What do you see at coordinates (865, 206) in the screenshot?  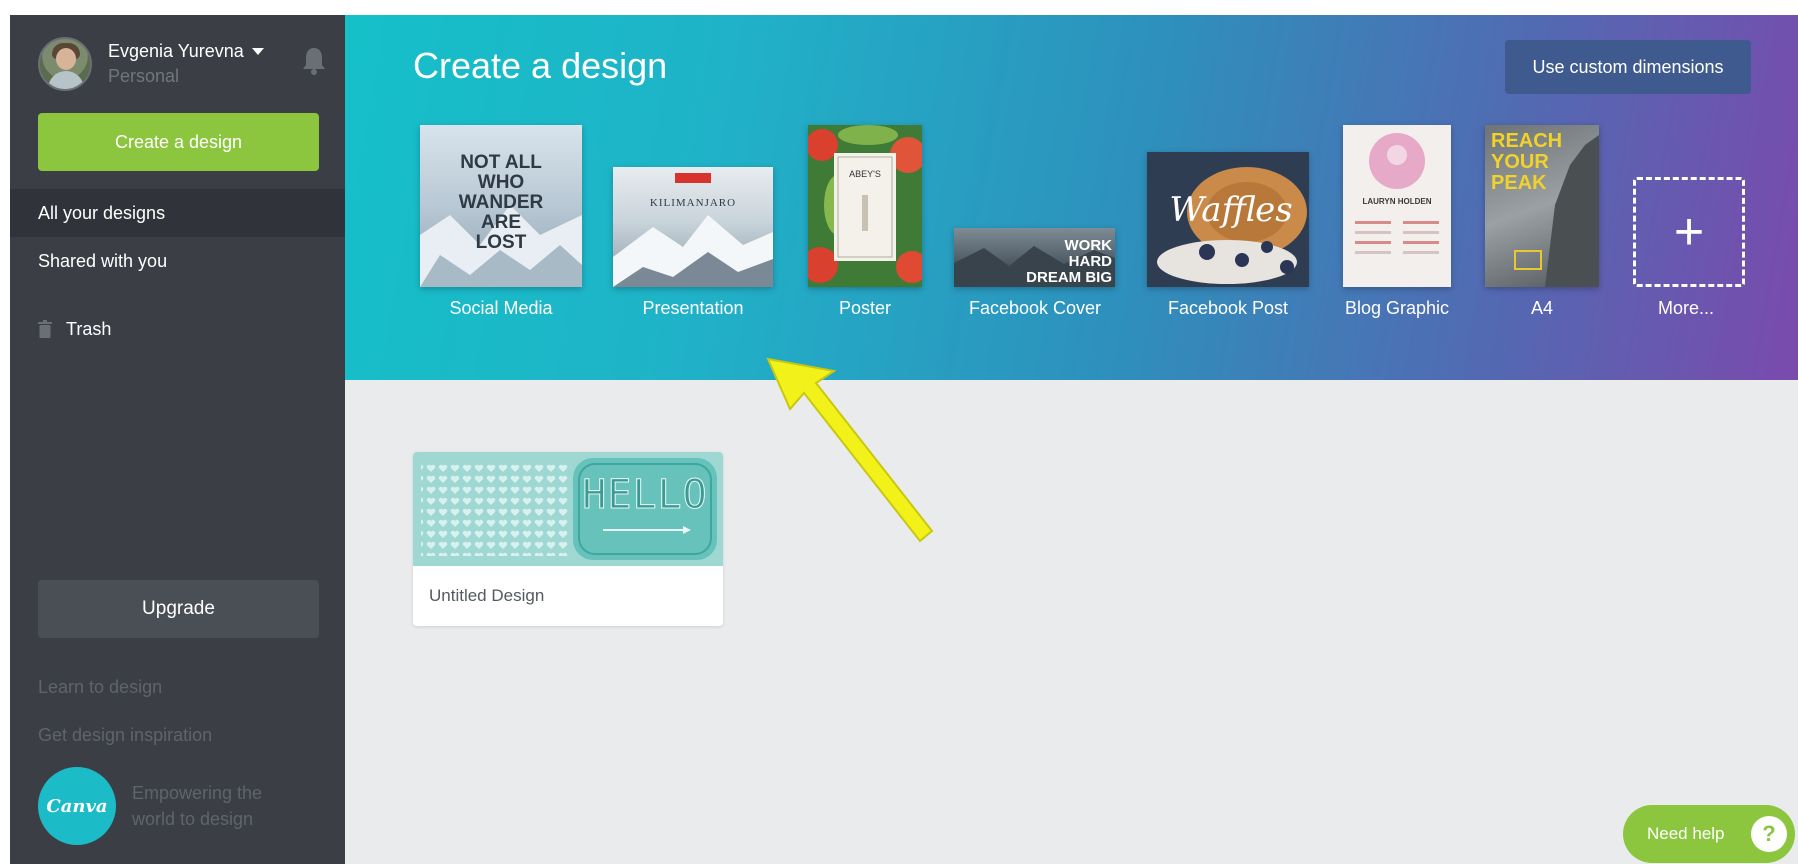 I see `poster-thumbnail: ABEY'S` at bounding box center [865, 206].